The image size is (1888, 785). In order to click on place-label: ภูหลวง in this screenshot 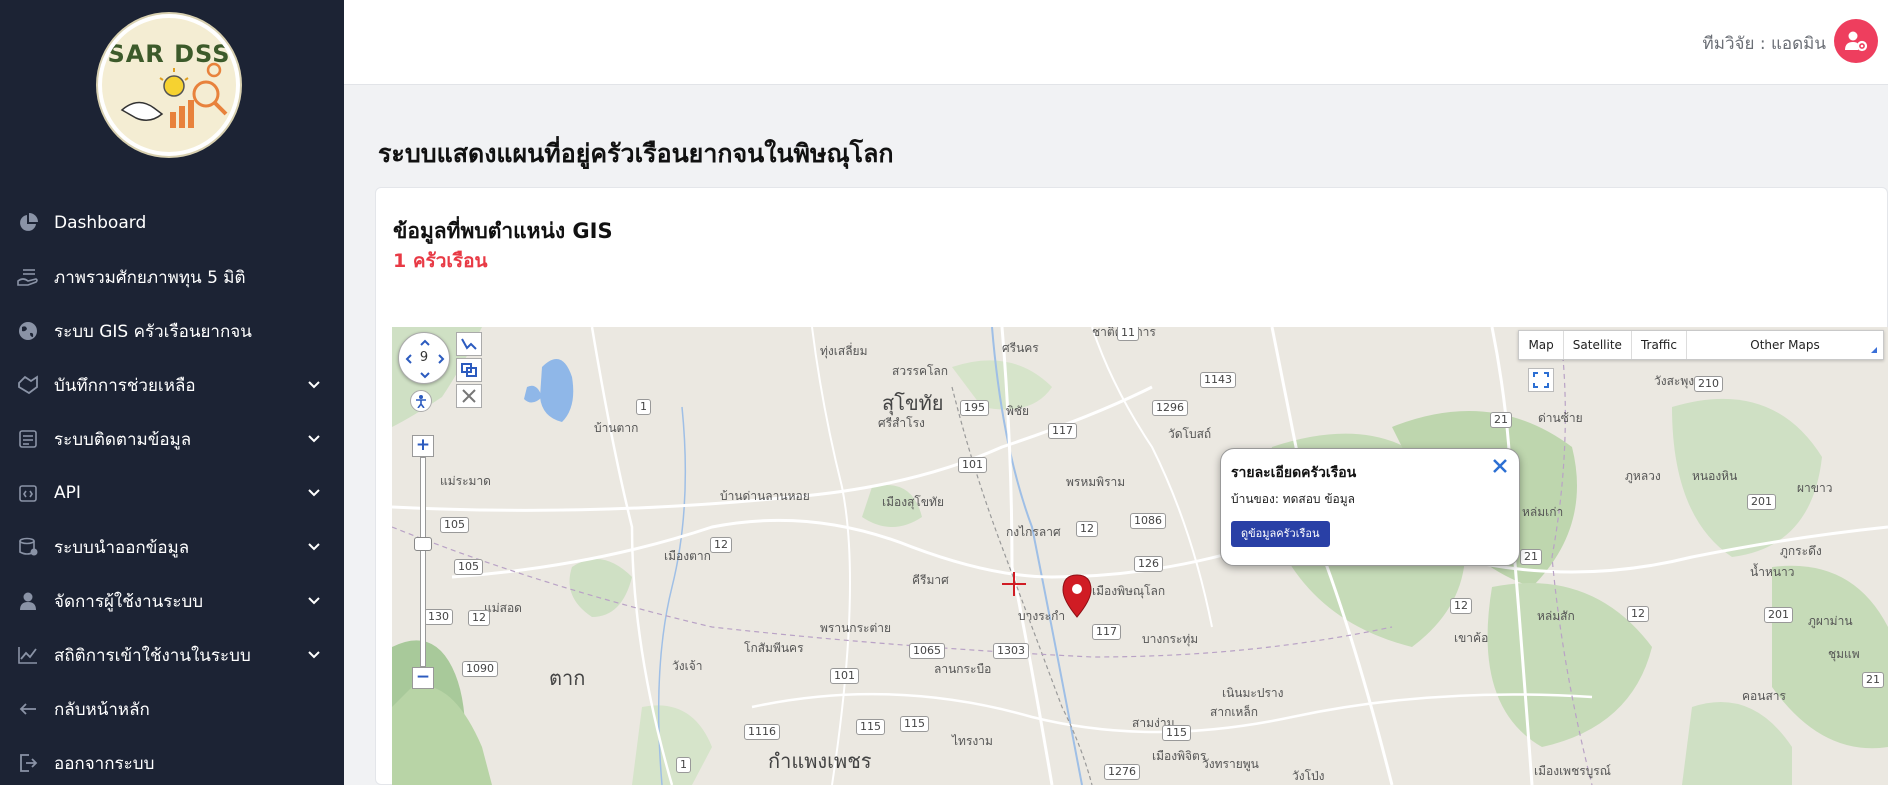, I will do `click(1643, 476)`.